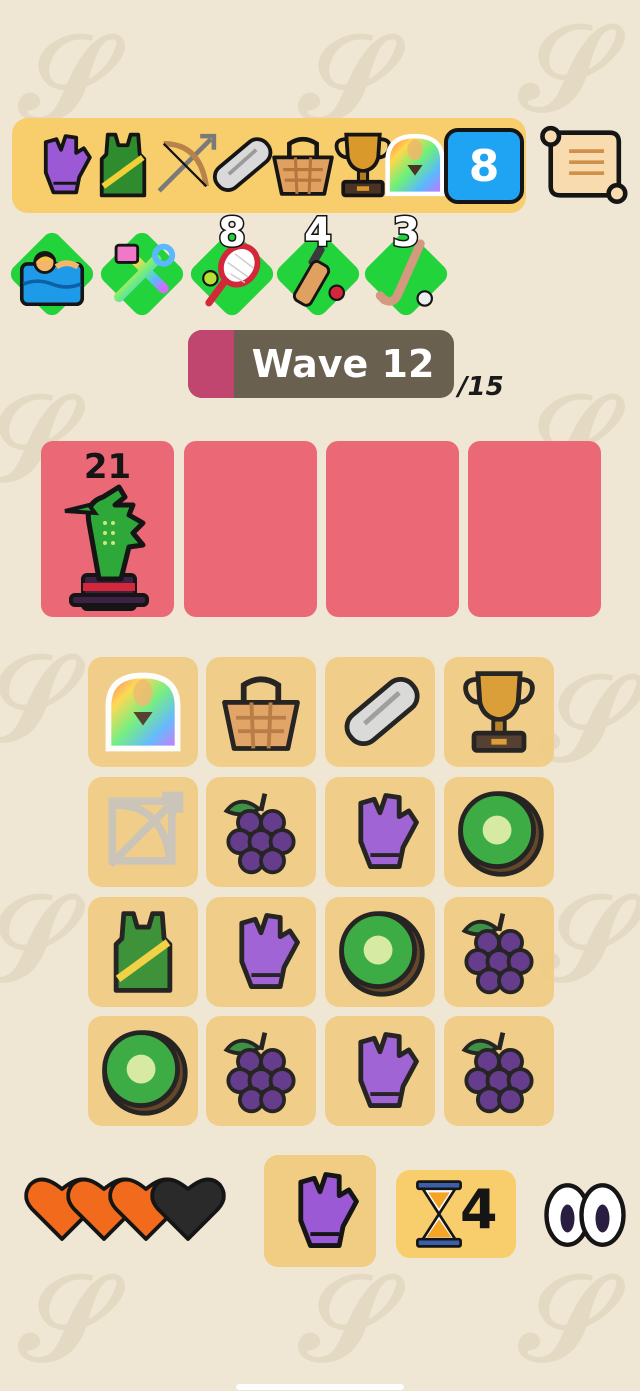  I want to click on perk-count: 4, so click(318, 233).